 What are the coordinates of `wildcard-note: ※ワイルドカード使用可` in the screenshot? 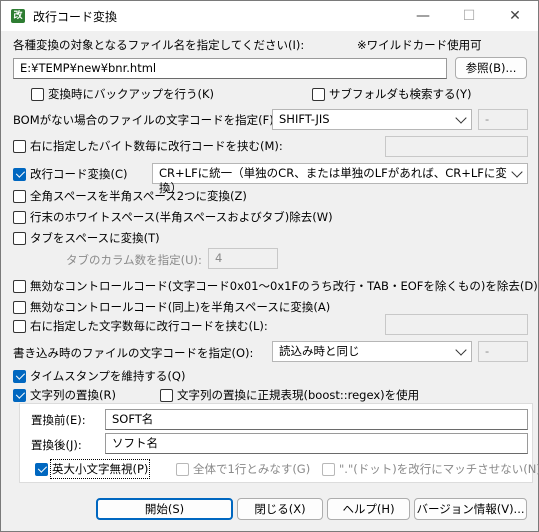 It's located at (419, 45).